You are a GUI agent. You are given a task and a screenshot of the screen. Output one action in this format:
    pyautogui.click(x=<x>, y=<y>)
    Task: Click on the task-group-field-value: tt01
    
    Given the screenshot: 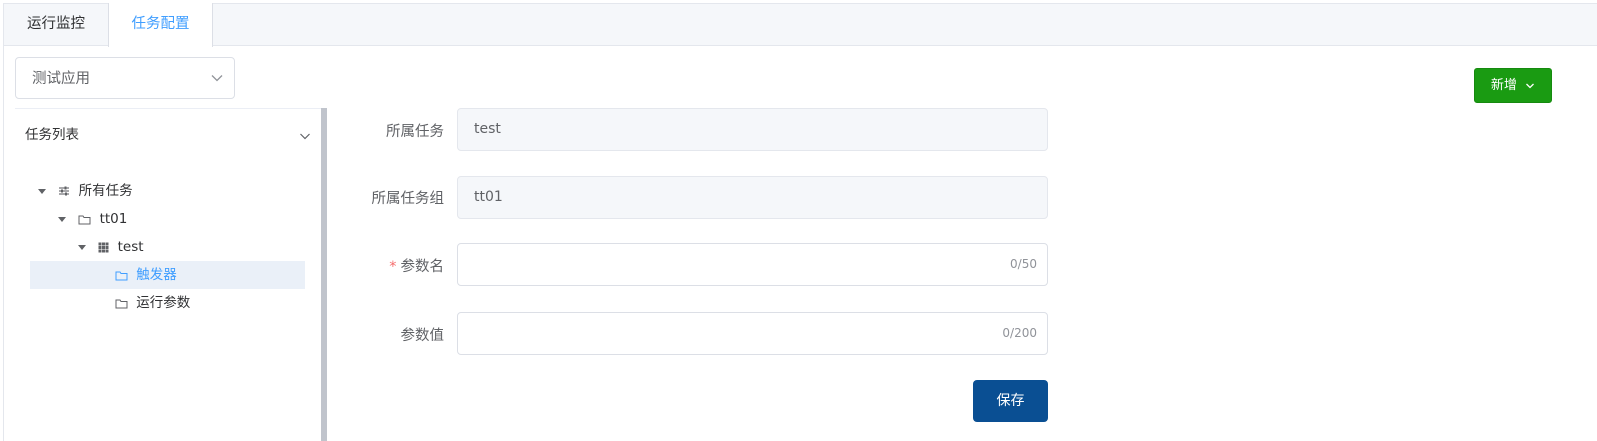 What is the action you would take?
    pyautogui.click(x=488, y=197)
    